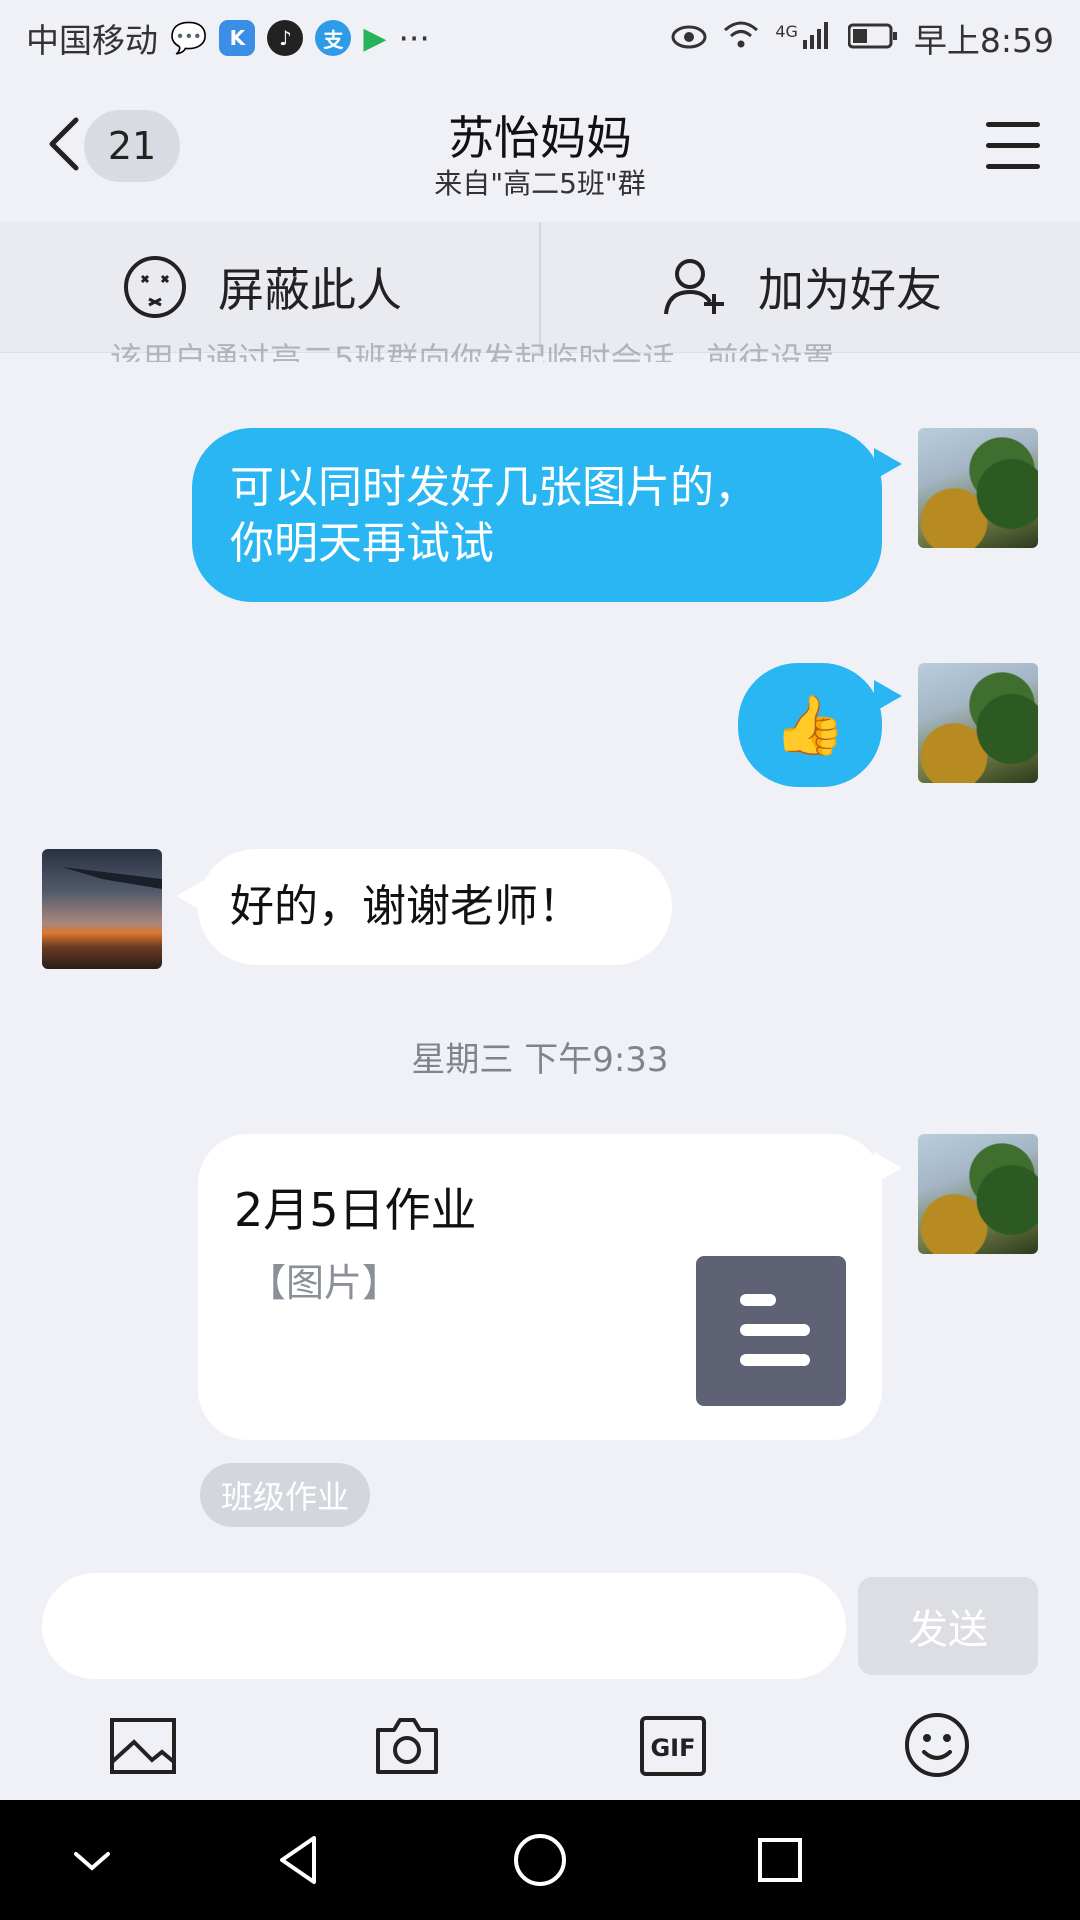 Image resolution: width=1080 pixels, height=1920 pixels. I want to click on message-input, so click(444, 1626).